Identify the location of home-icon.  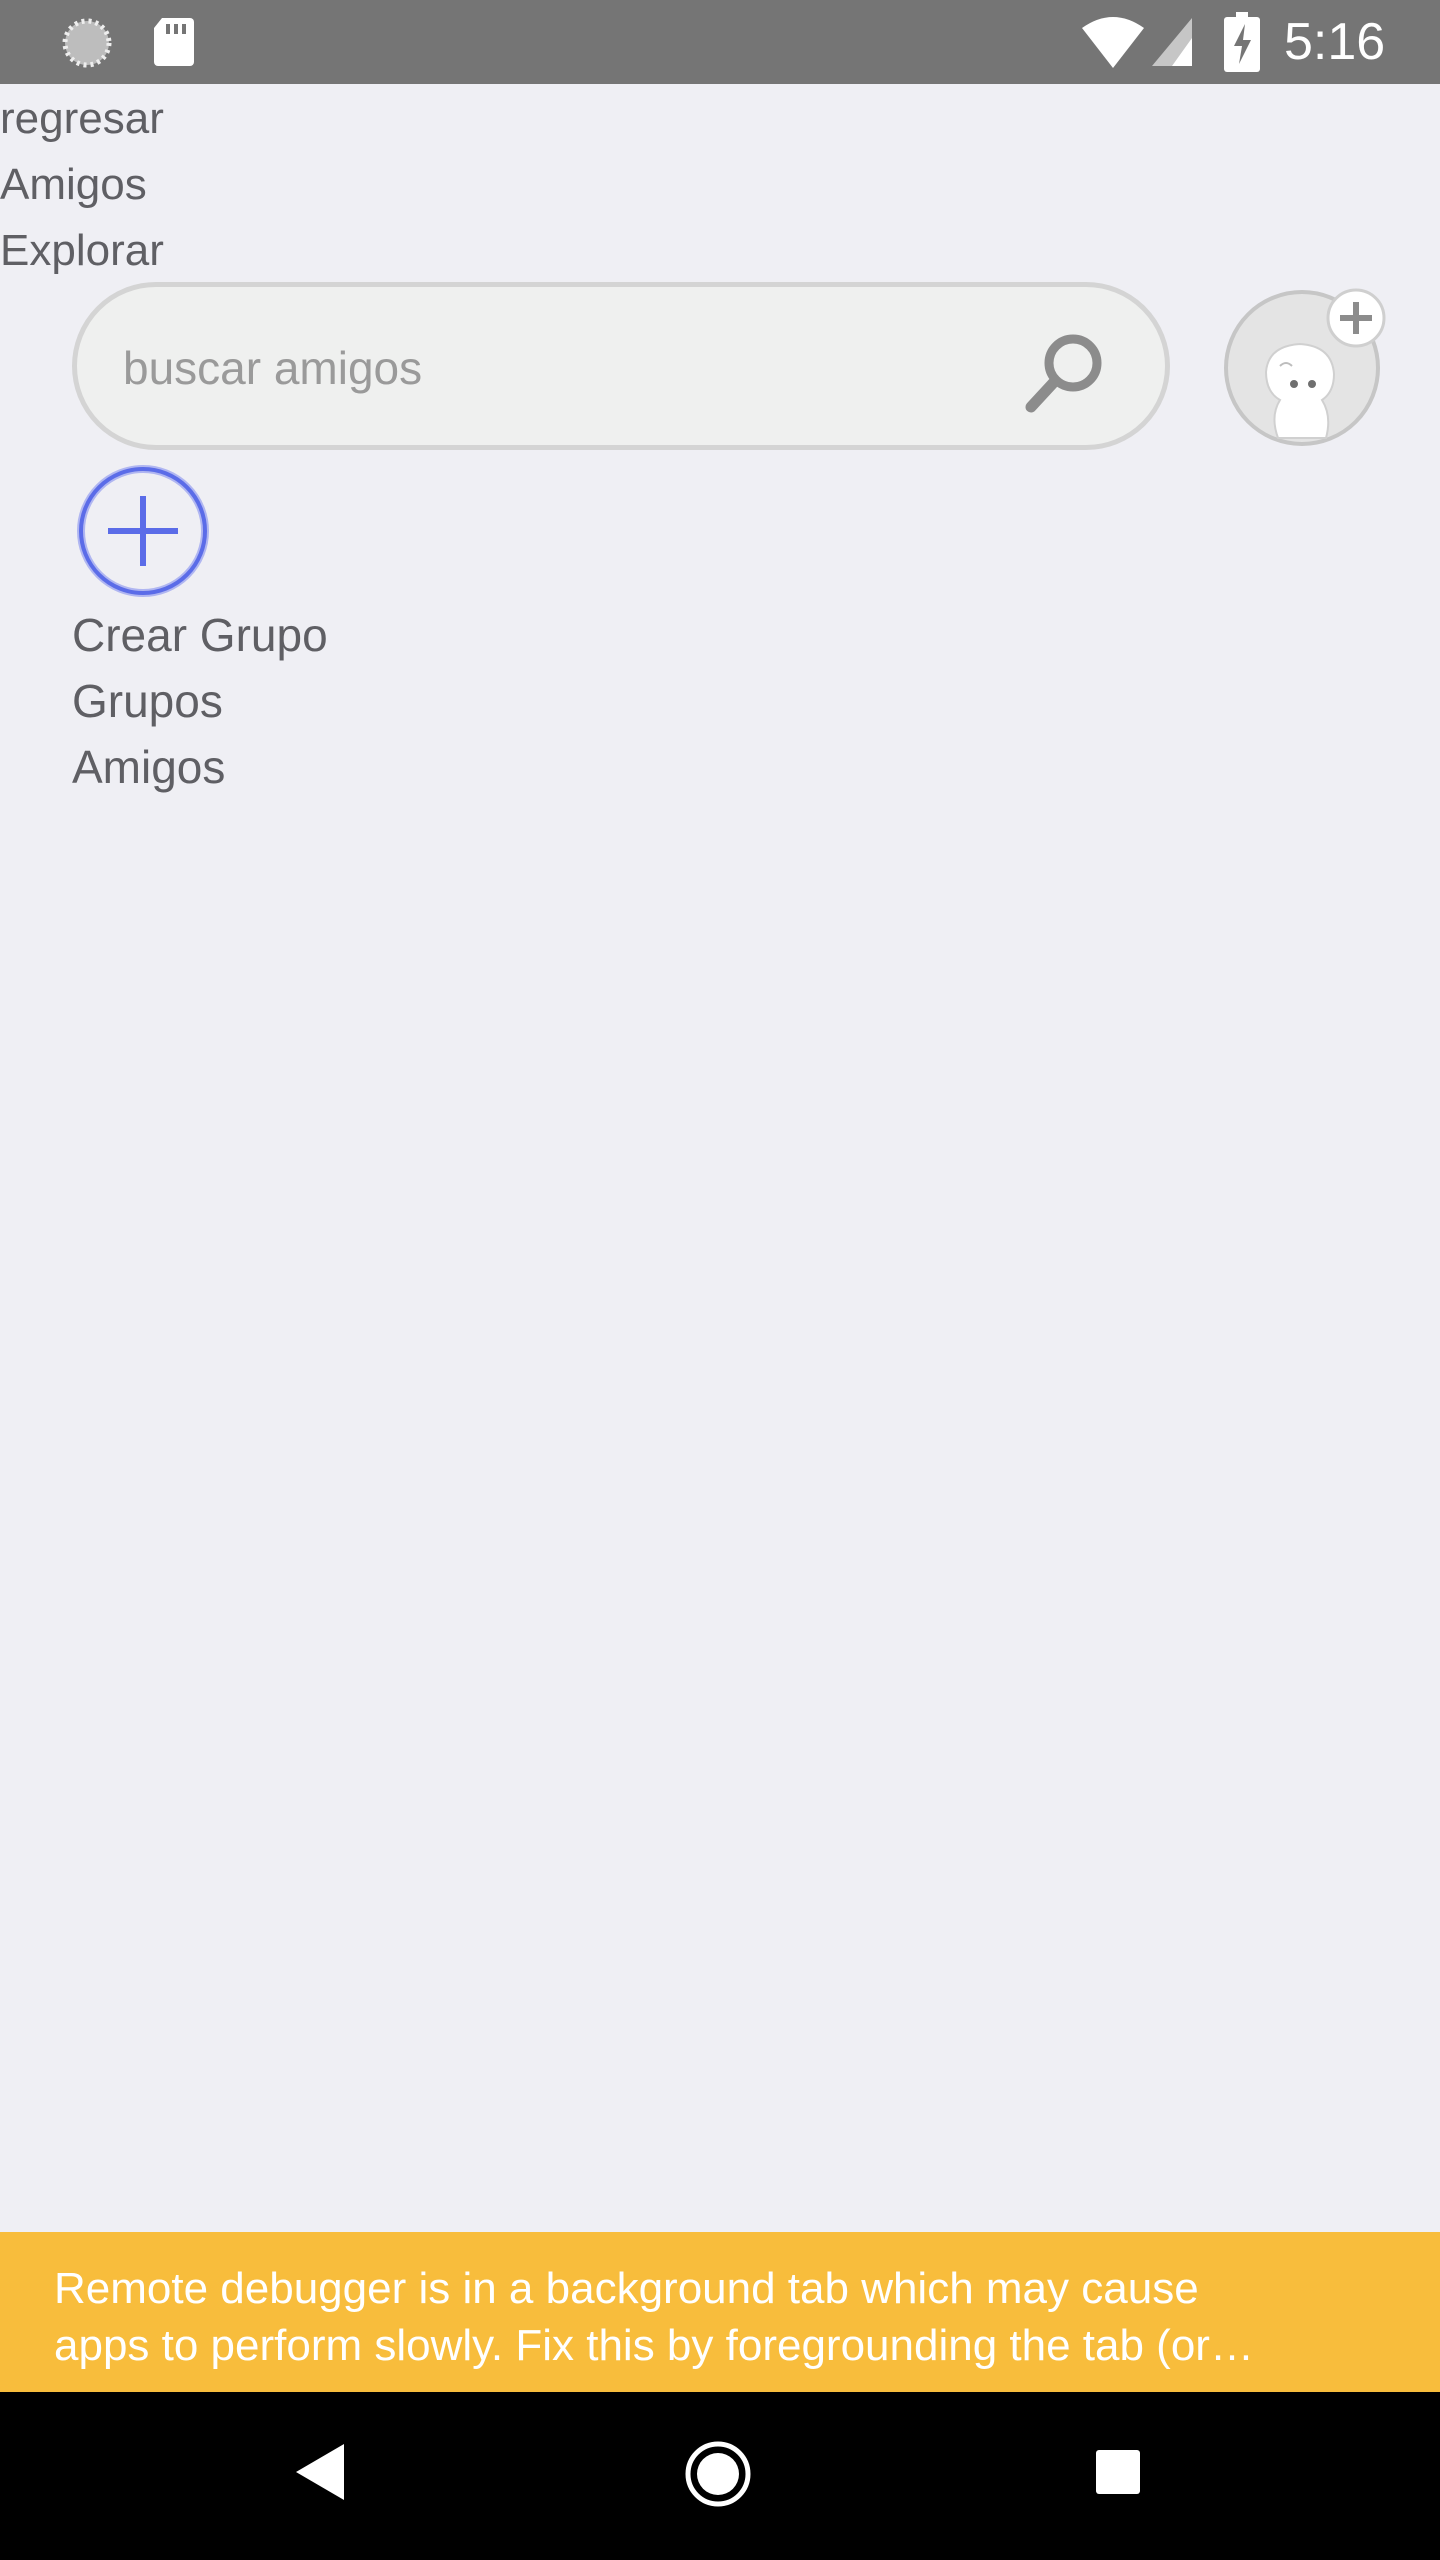
(718, 2474).